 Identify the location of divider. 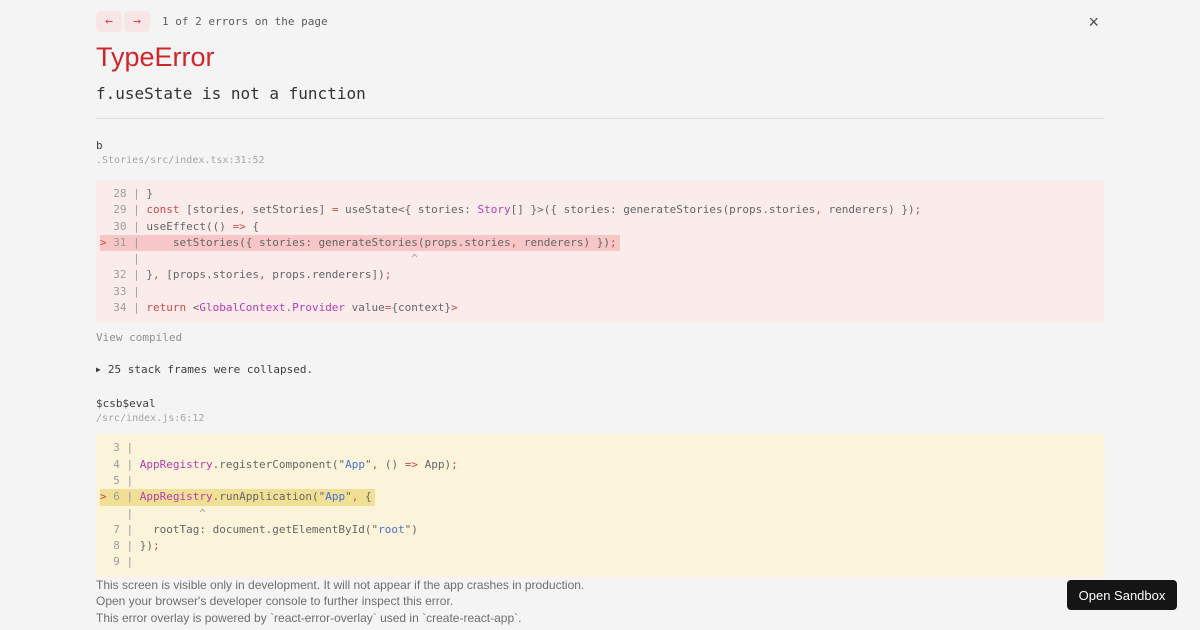
(600, 118).